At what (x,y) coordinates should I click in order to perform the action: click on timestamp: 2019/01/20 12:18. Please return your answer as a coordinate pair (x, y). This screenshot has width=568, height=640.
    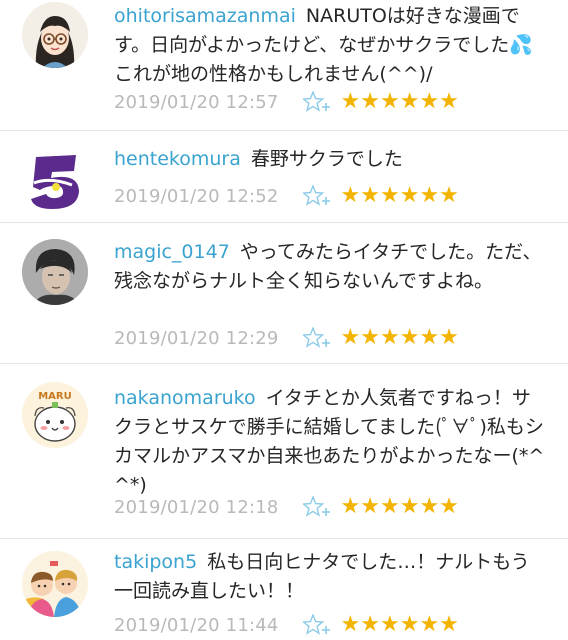
    Looking at the image, I should click on (196, 507).